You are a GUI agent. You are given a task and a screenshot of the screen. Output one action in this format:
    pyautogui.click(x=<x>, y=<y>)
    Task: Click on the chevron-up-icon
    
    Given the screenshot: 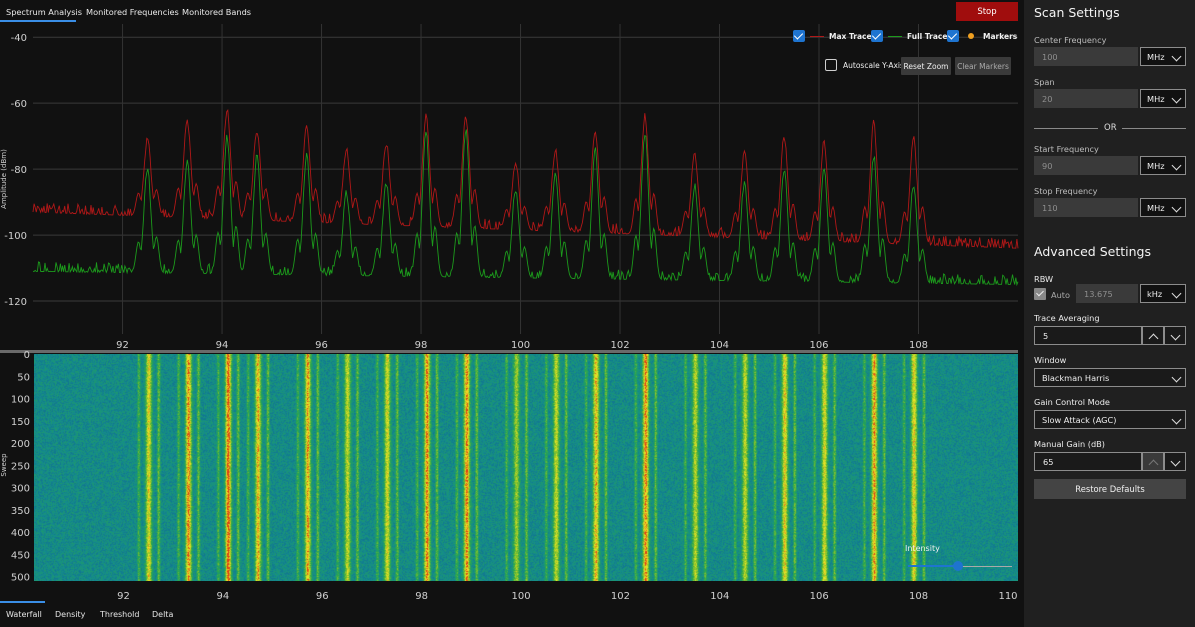 What is the action you would take?
    pyautogui.click(x=1153, y=338)
    